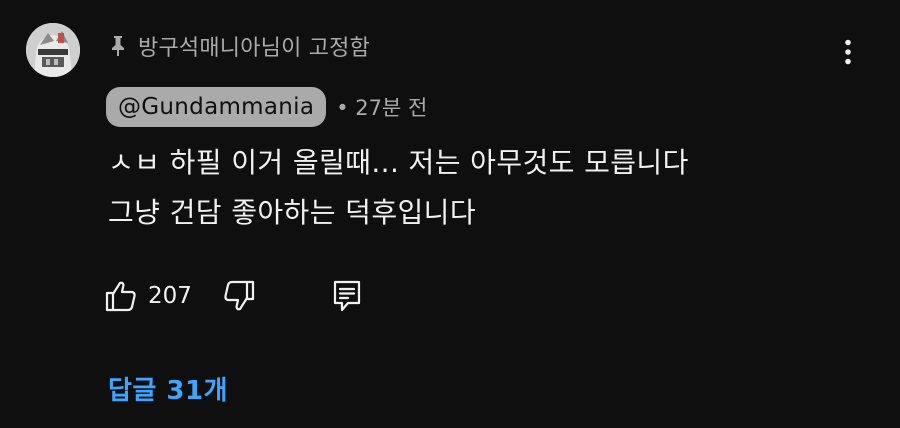 The width and height of the screenshot is (900, 428). I want to click on pinned-by-text: 방구석매니아님이 고정함, so click(254, 48).